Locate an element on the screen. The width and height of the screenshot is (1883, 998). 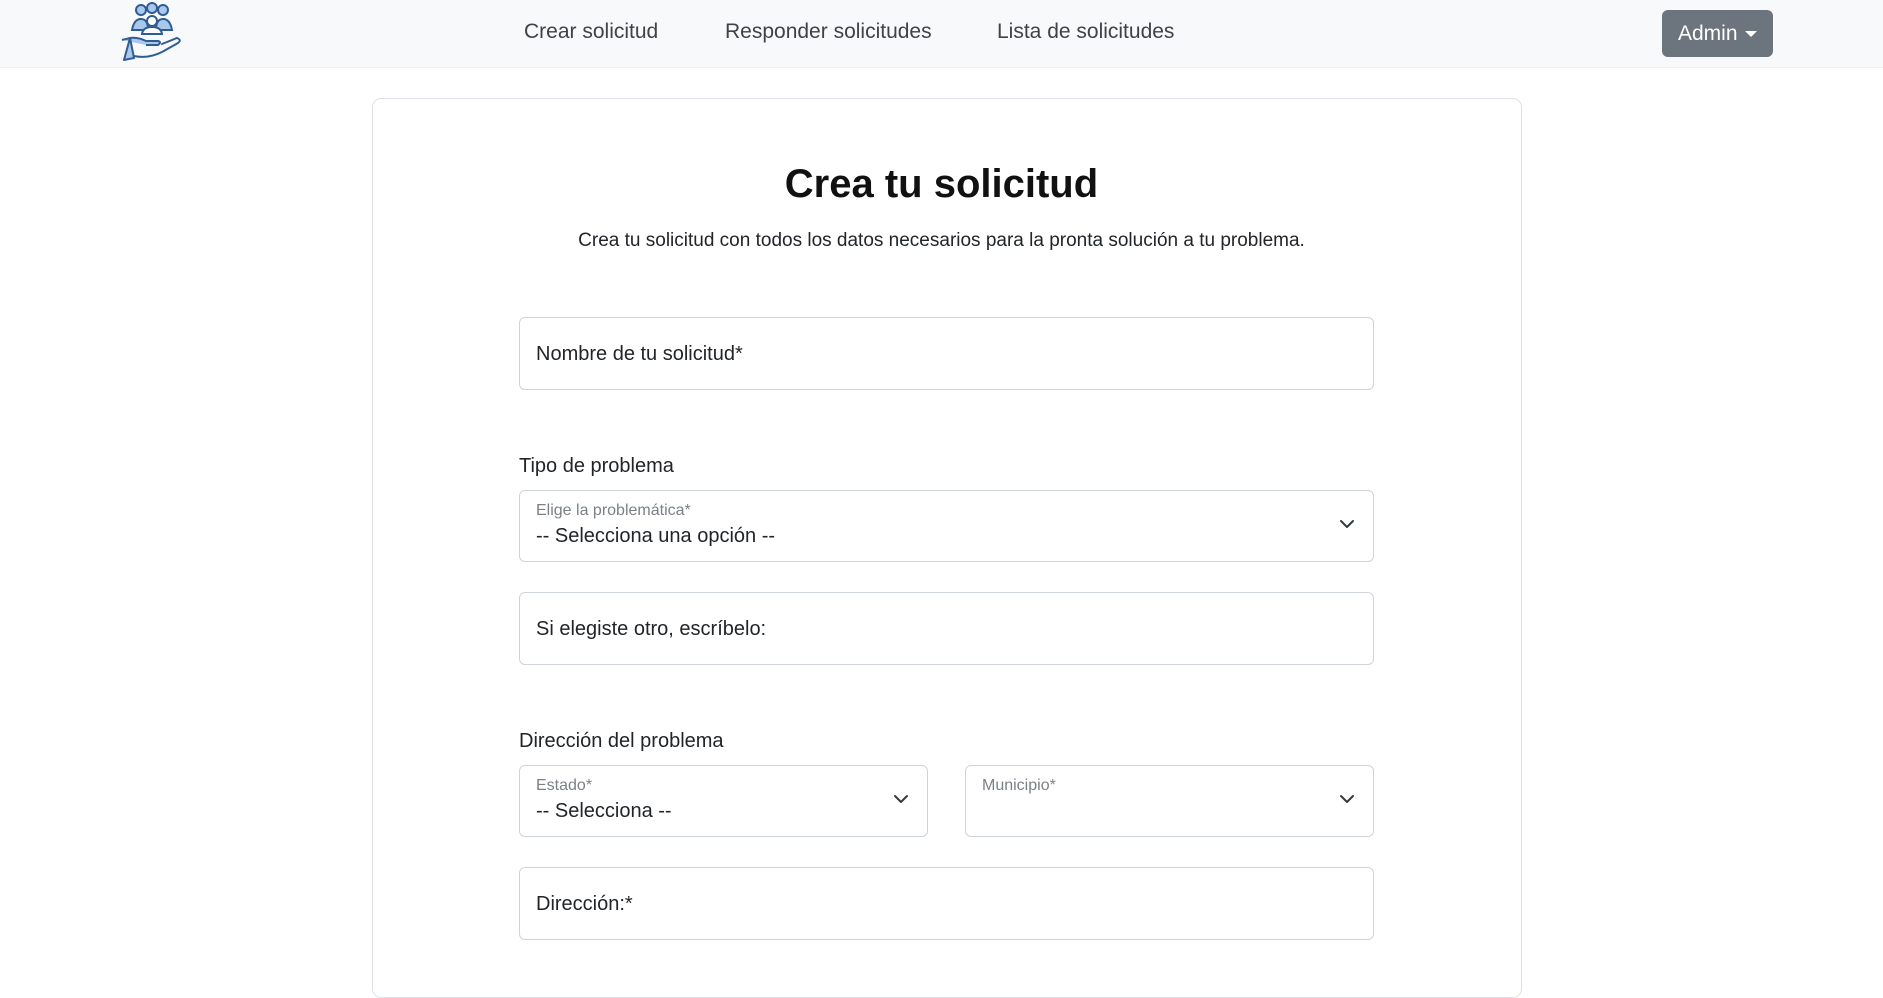
problem-type-label: Elige la problemática* is located at coordinates (613, 510).